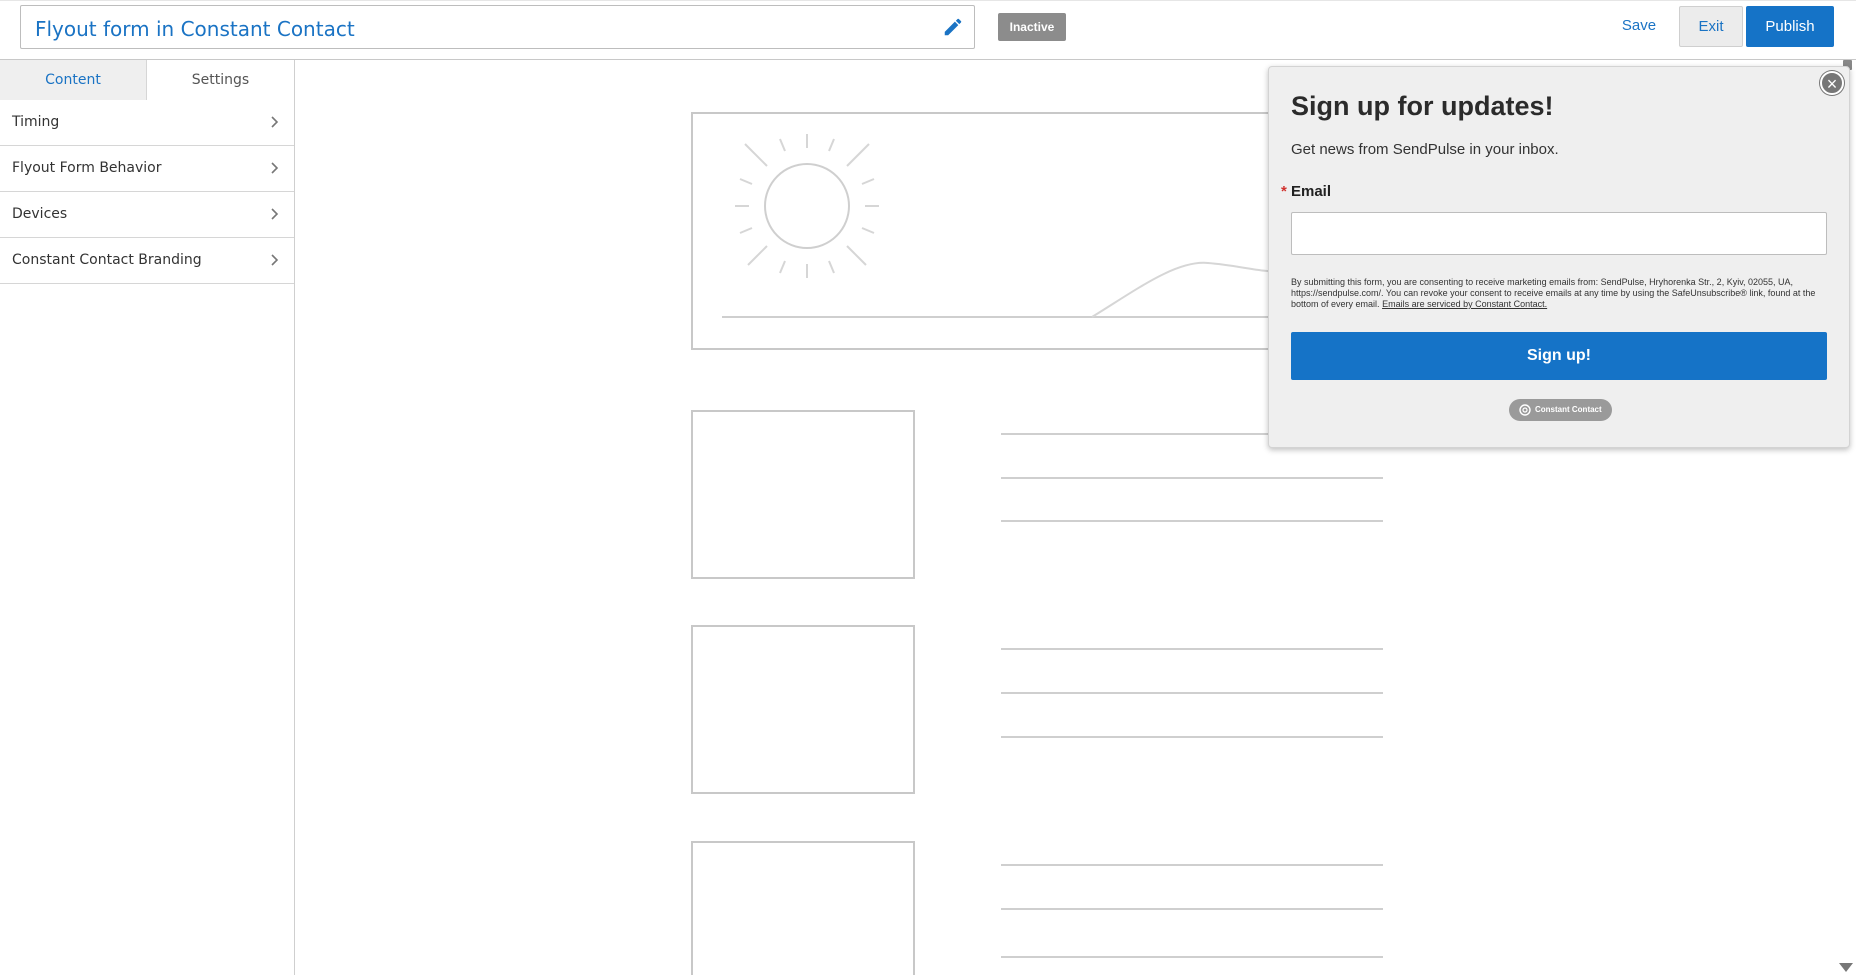  What do you see at coordinates (497, 27) in the screenshot?
I see `form-title-field: Flyout form in Constant Contact` at bounding box center [497, 27].